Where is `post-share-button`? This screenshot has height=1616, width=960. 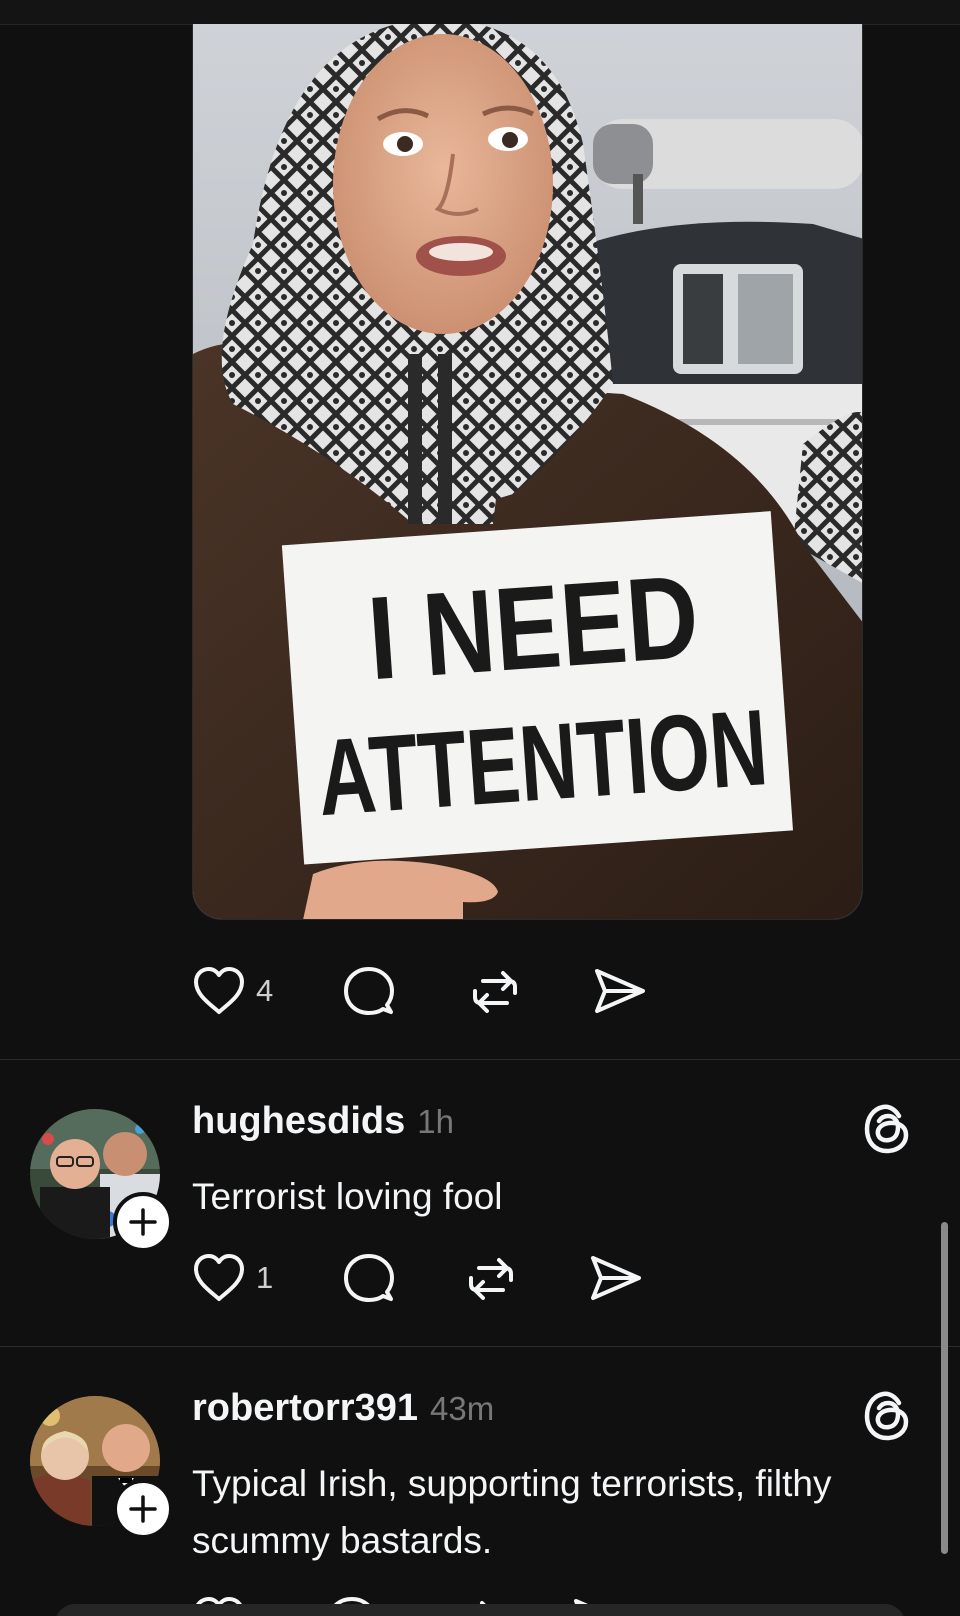 post-share-button is located at coordinates (620, 991).